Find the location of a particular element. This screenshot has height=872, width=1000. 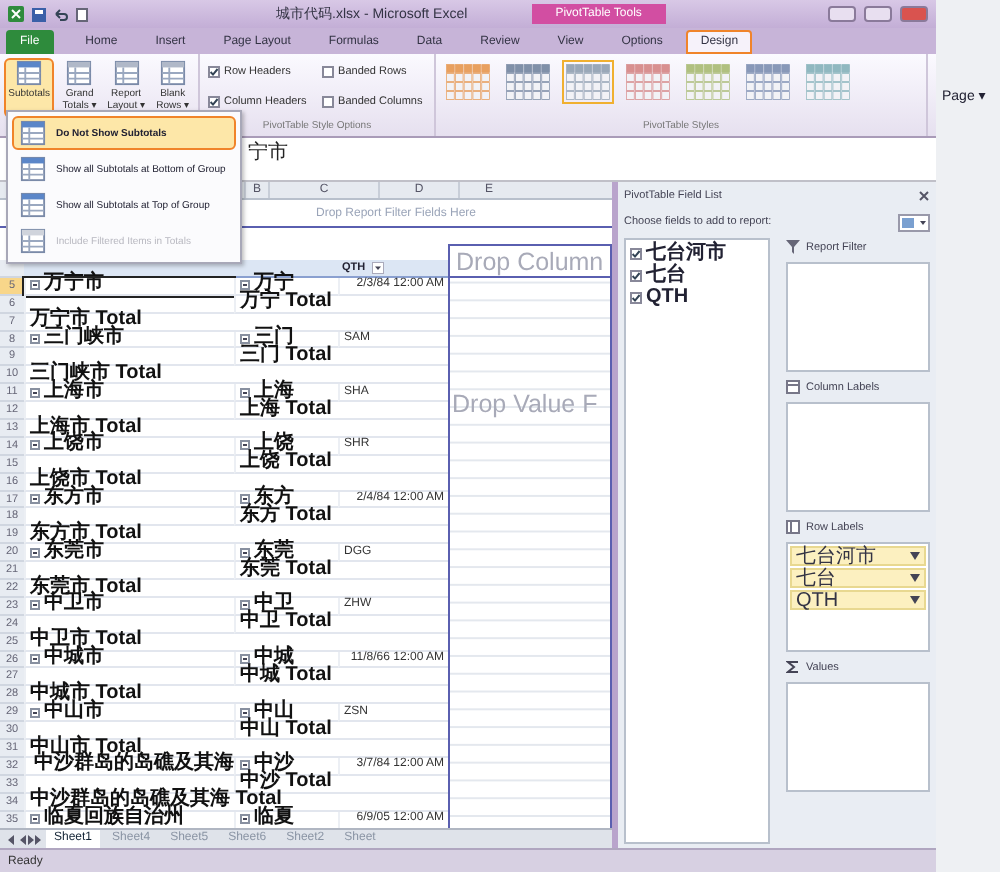

county-name: 中城 is located at coordinates (274, 659).